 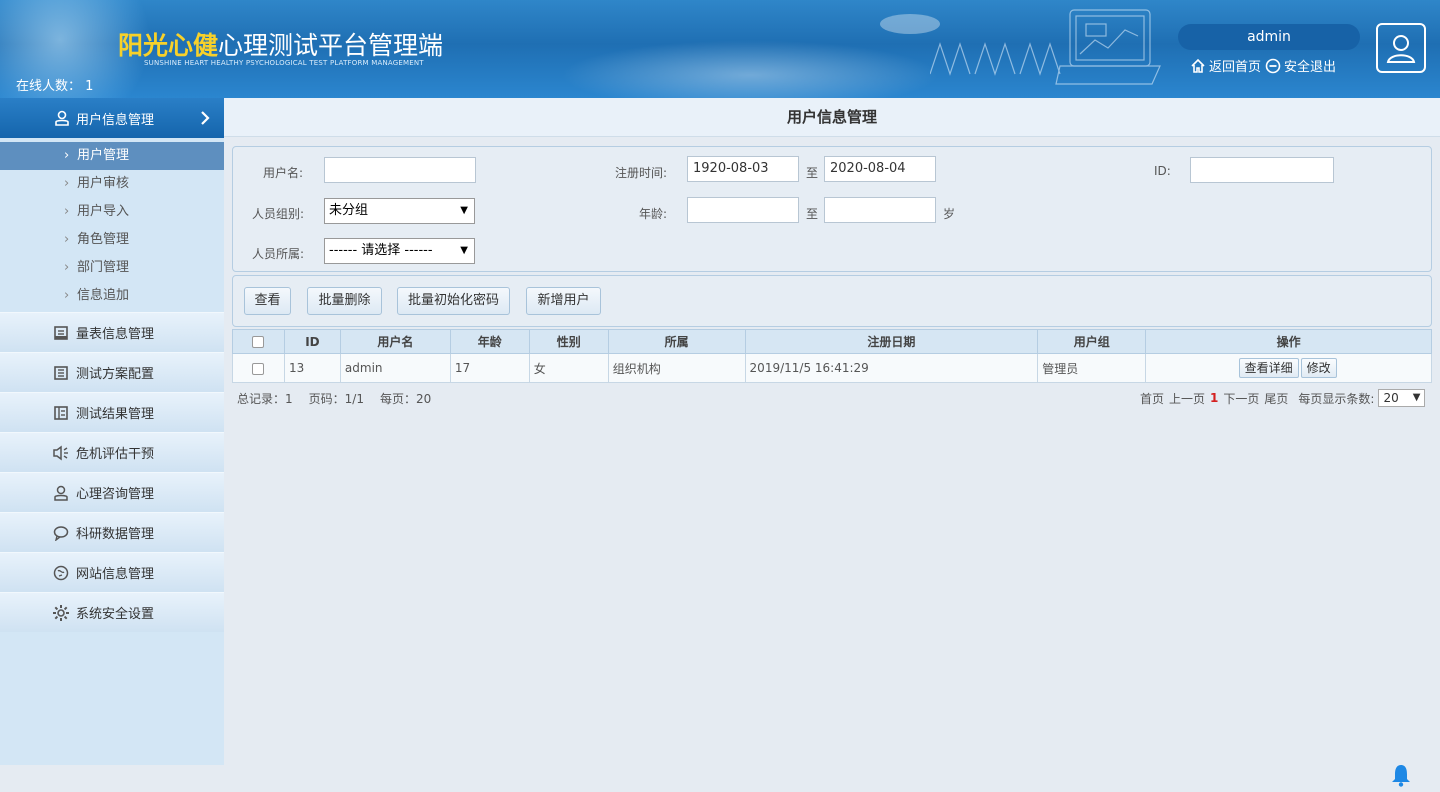 What do you see at coordinates (568, 368) in the screenshot?
I see `cell-gender: 女` at bounding box center [568, 368].